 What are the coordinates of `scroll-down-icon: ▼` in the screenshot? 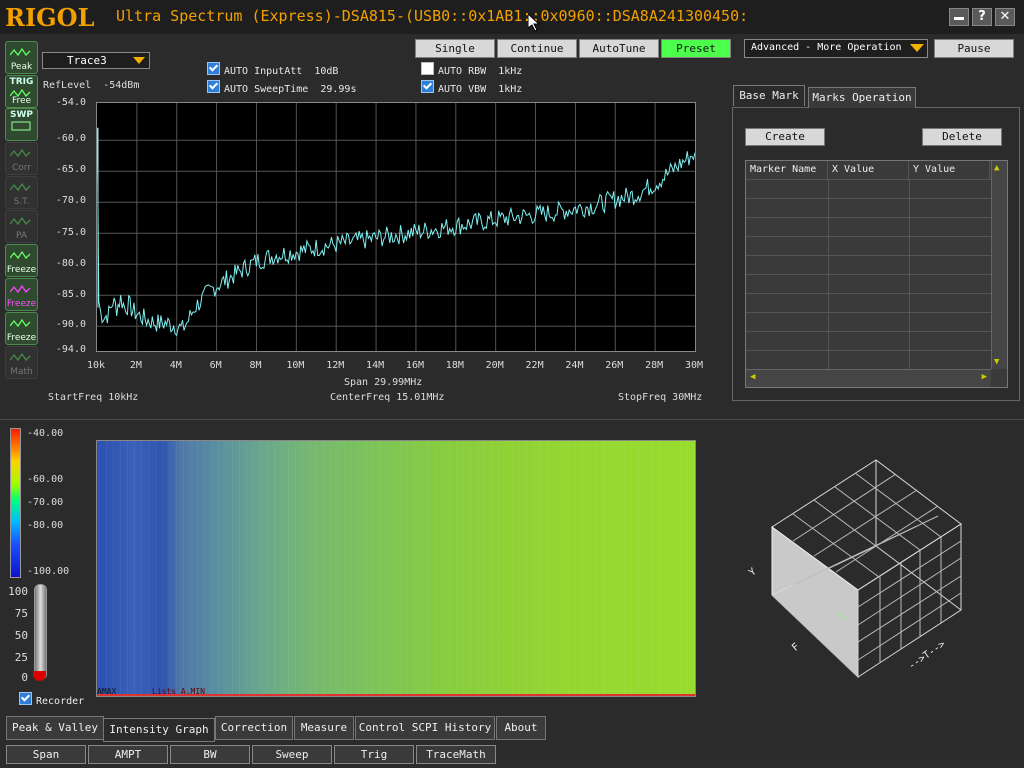 It's located at (996, 362).